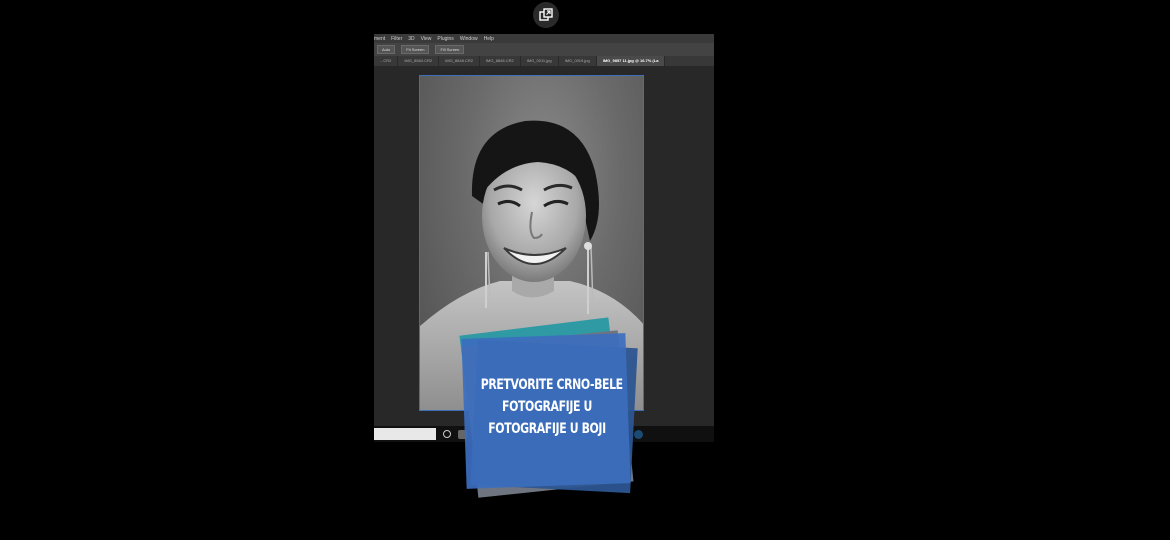  What do you see at coordinates (386, 61) in the screenshot?
I see `document-tab: ...CR2` at bounding box center [386, 61].